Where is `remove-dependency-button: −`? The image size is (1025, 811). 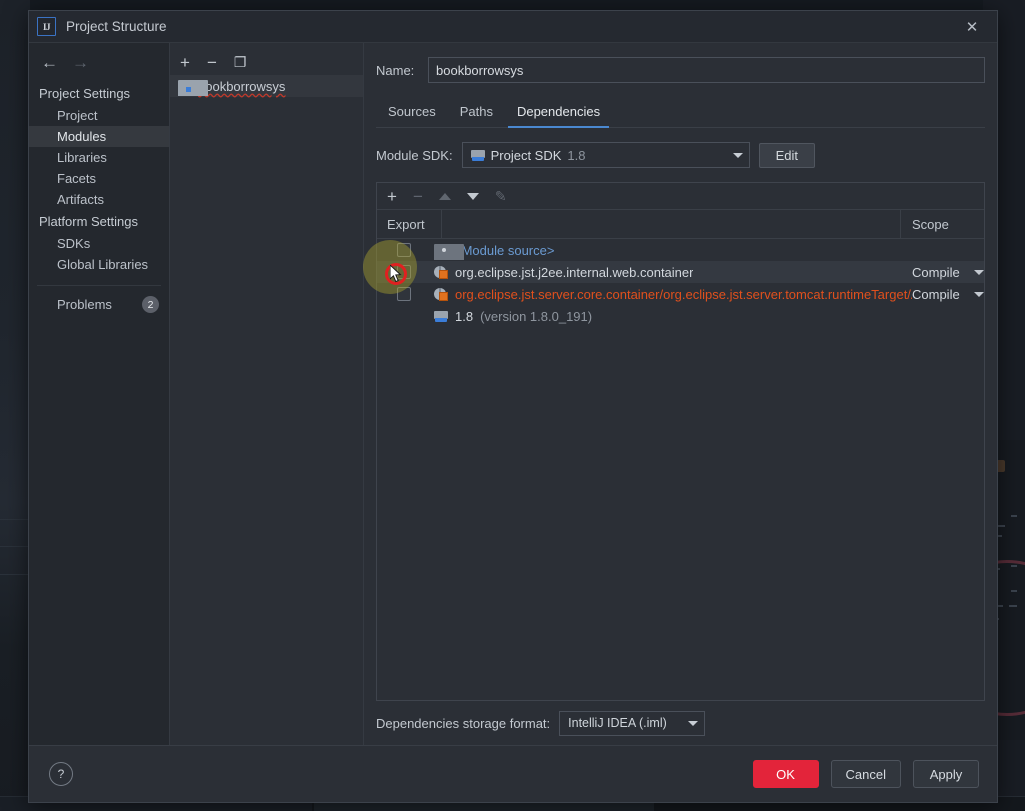
remove-dependency-button: − is located at coordinates (418, 196).